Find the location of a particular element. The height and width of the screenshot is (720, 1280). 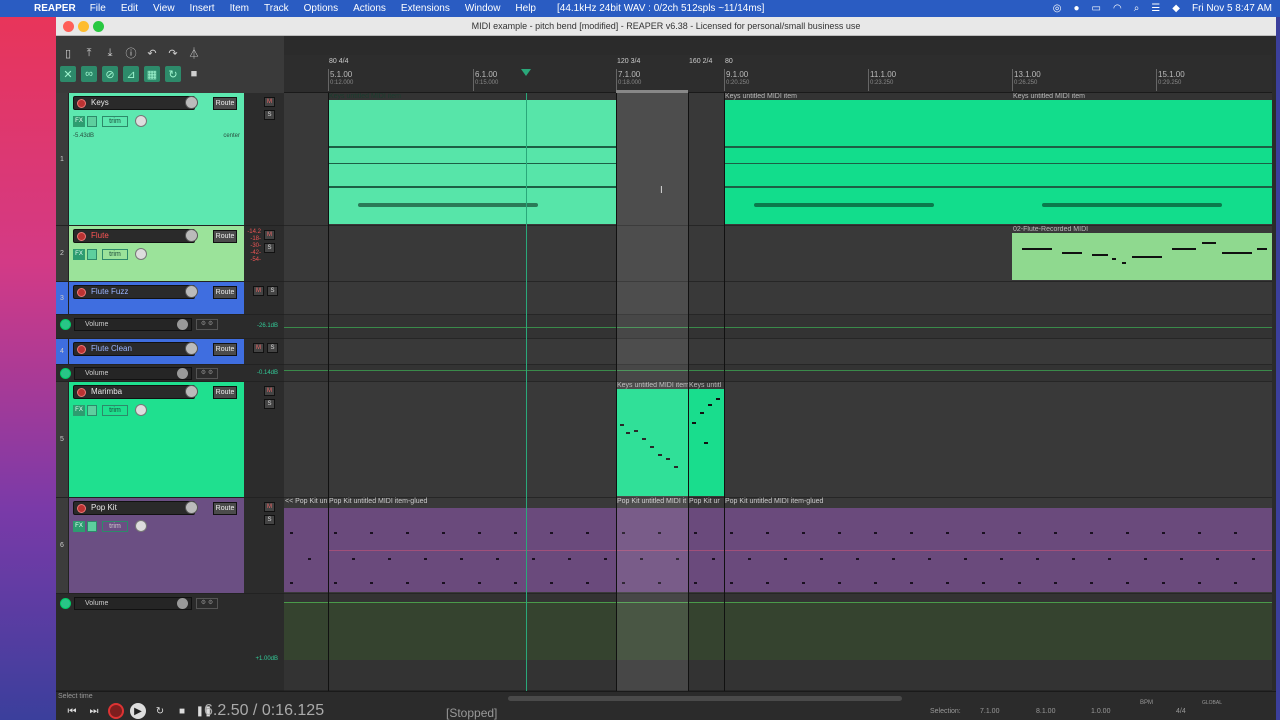

time-signature: 4/4 is located at coordinates (1181, 711).